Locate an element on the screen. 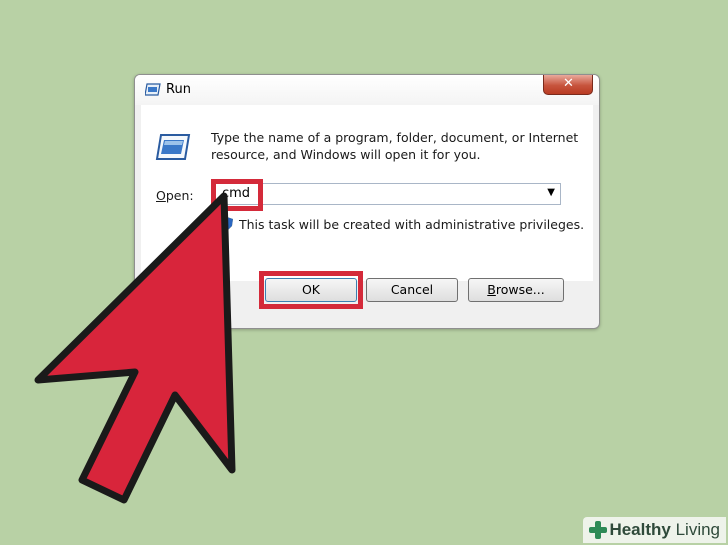 Image resolution: width=728 pixels, height=545 pixels. watermark-bold: Healthy is located at coordinates (640, 529).